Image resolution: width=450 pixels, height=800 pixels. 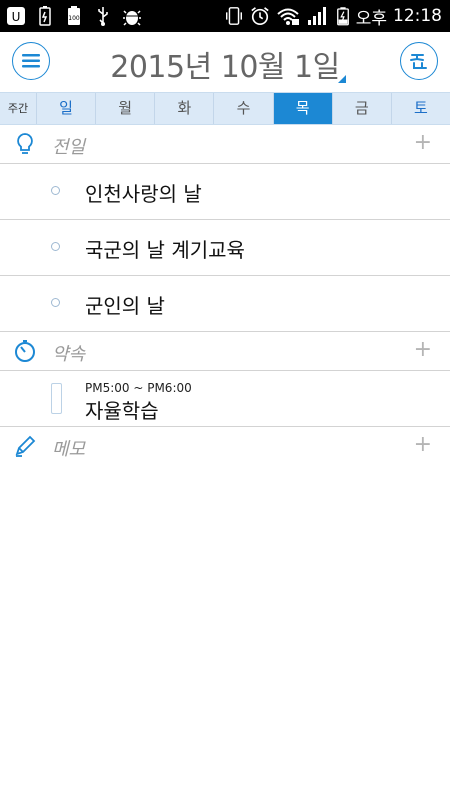 I want to click on status-bar: U 100 오후 12:18, so click(x=225, y=16).